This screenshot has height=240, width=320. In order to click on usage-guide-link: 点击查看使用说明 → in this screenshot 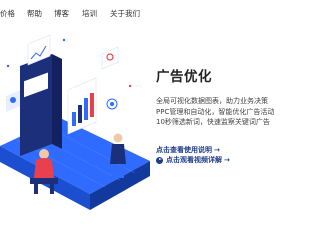, I will do `click(188, 150)`.